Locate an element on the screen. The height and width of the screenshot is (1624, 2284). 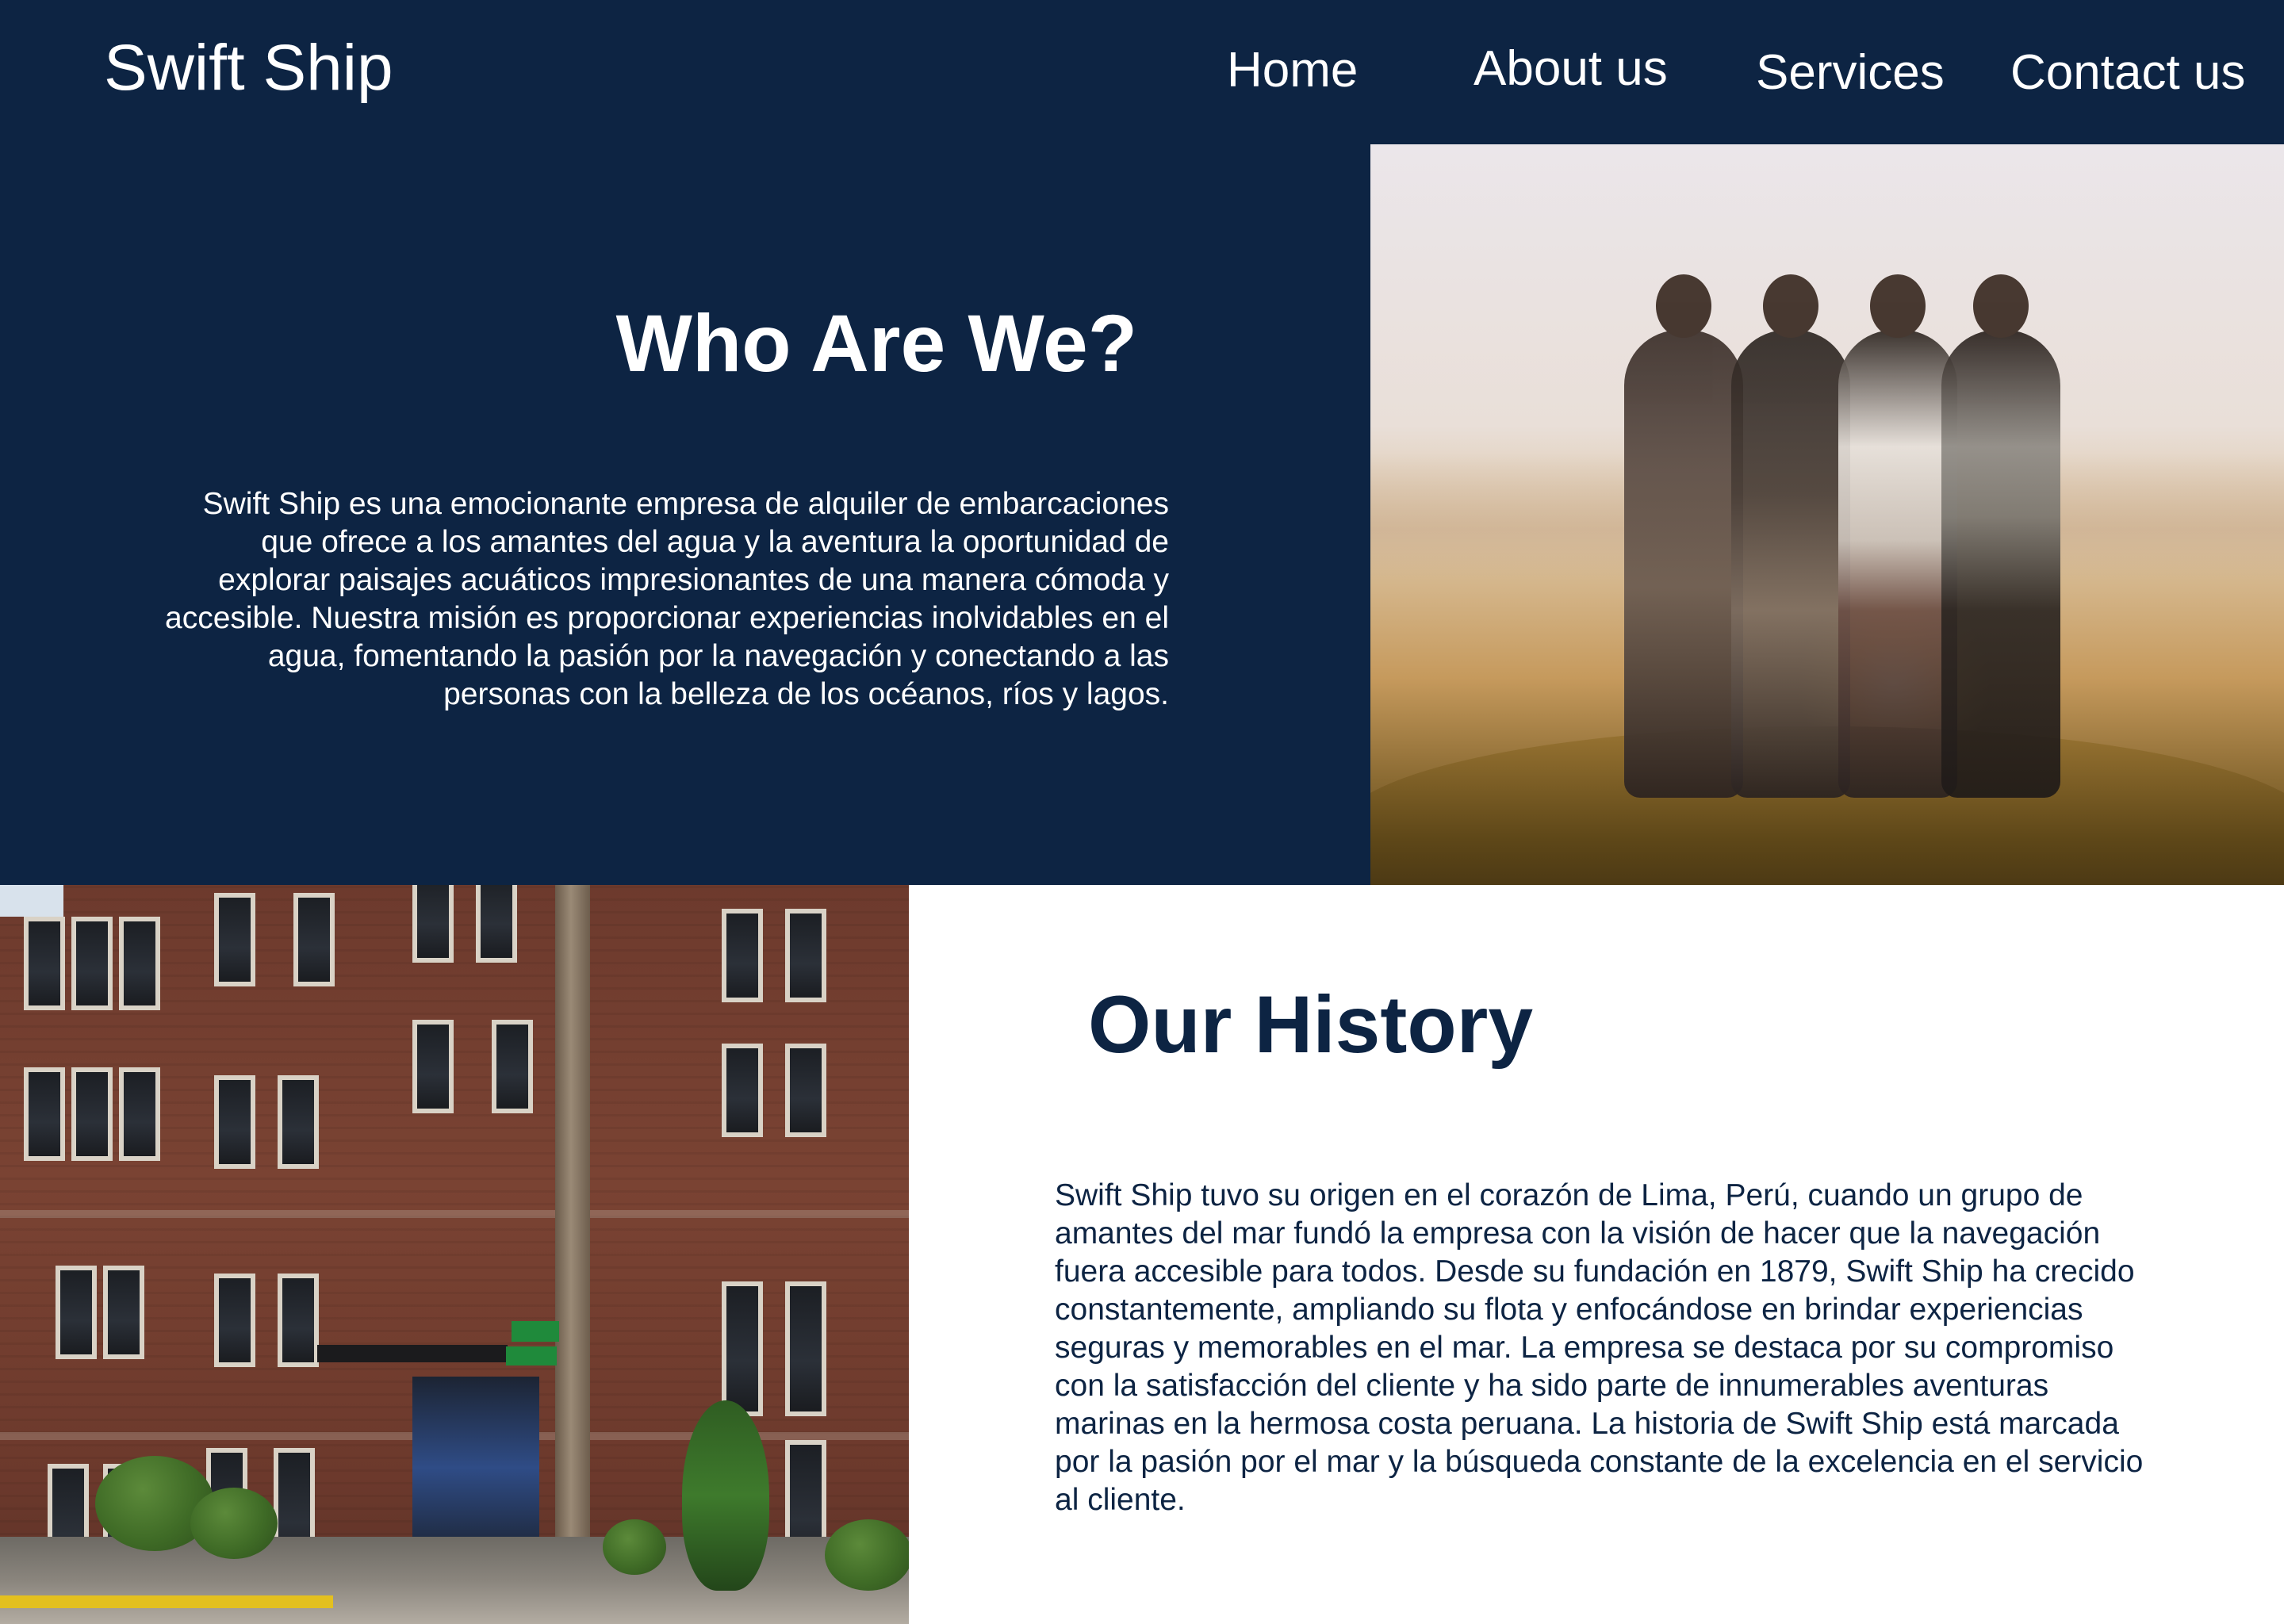
our-history-heading: Our History is located at coordinates (1311, 1024).